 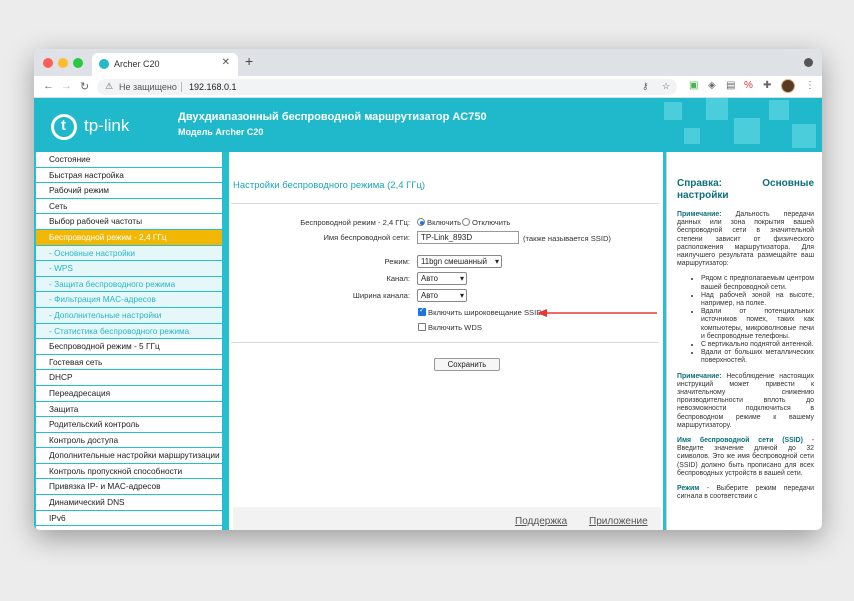 What do you see at coordinates (129, 253) in the screenshot?
I see `sidebar-item: - Основные настройки` at bounding box center [129, 253].